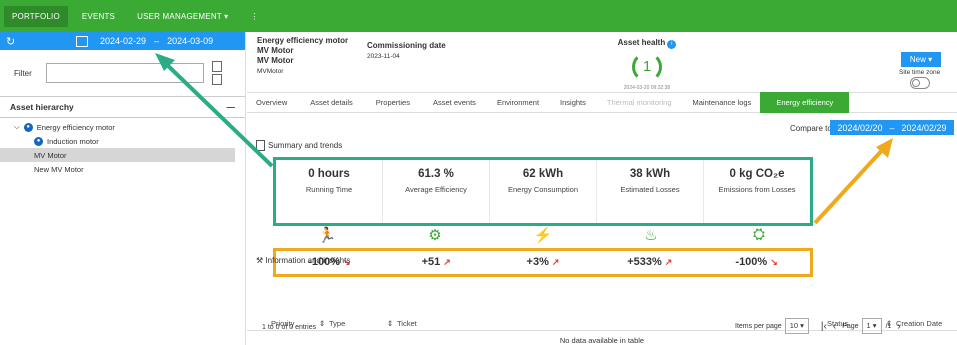  I want to click on orange-arrow, so click(850, 184).